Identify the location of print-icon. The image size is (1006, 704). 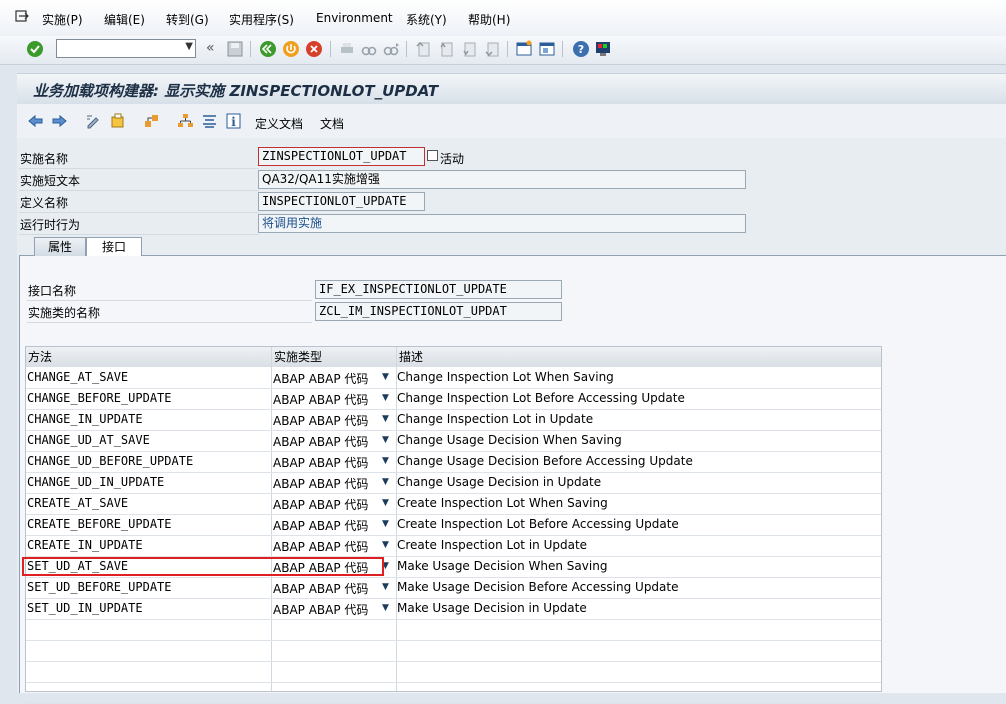
(347, 49).